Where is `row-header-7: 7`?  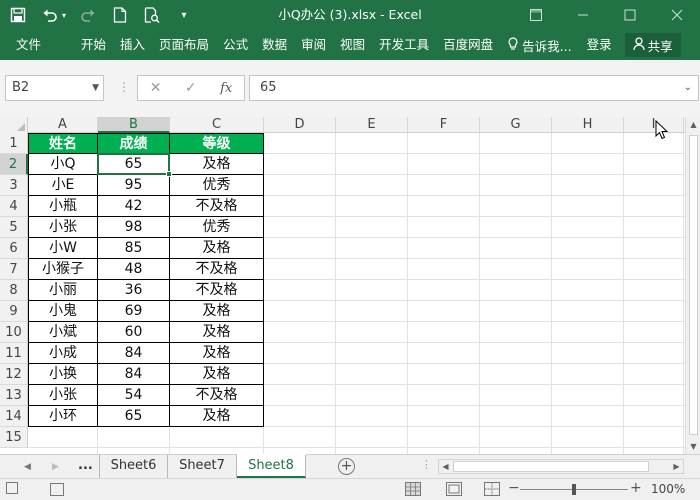
row-header-7: 7 is located at coordinates (14, 269).